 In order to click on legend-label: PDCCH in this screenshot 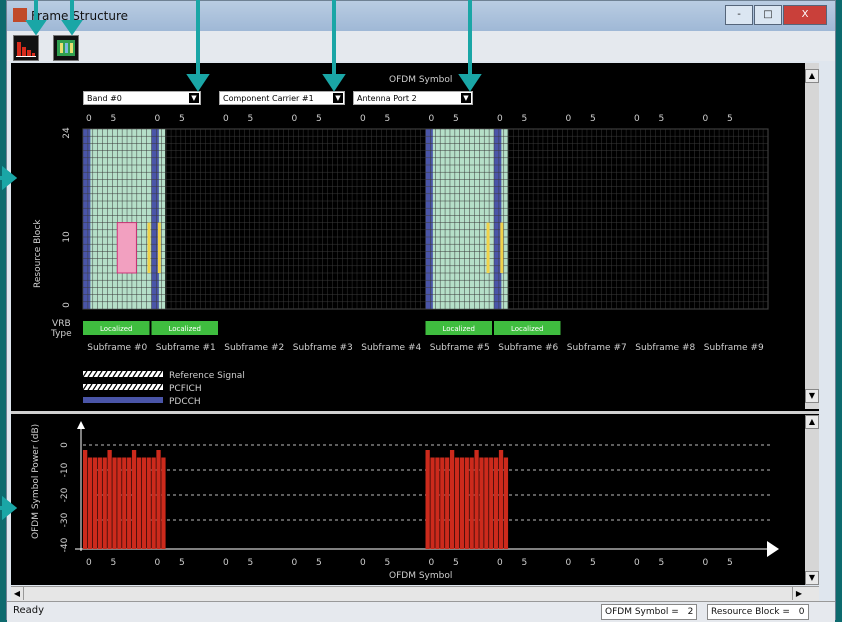, I will do `click(185, 402)`.